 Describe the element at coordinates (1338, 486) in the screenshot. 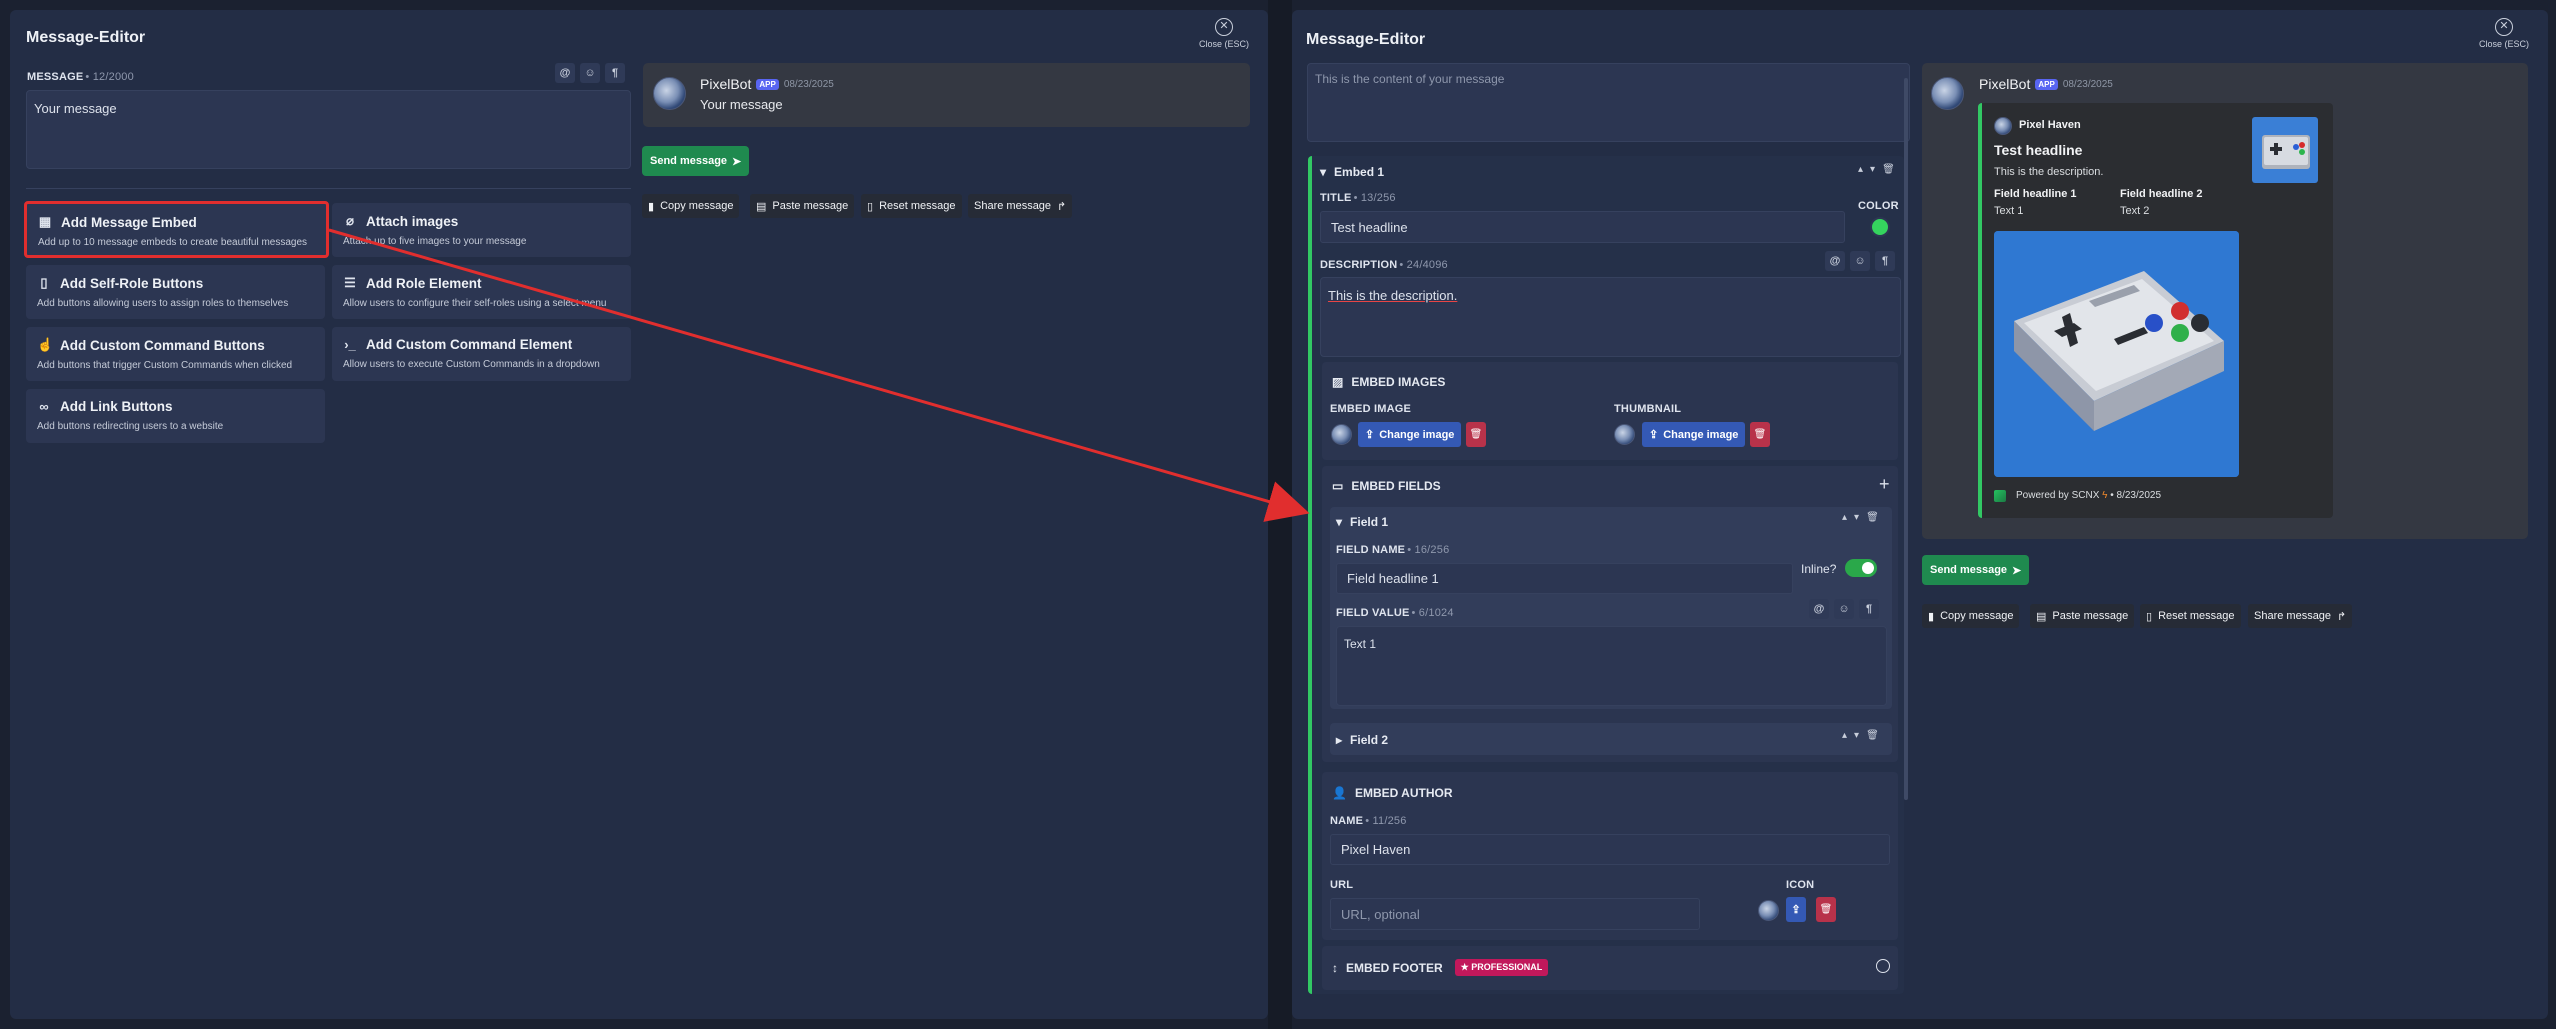

I see `fields-icon: ▭` at that location.